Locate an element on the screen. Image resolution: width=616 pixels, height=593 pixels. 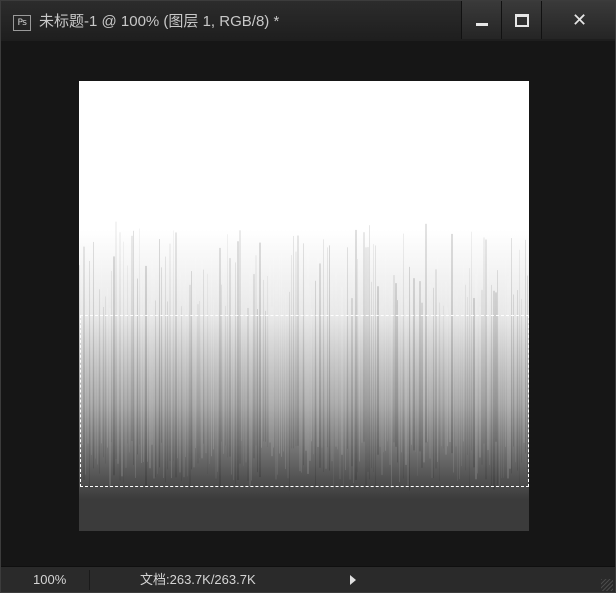
maximize-button is located at coordinates (521, 20).